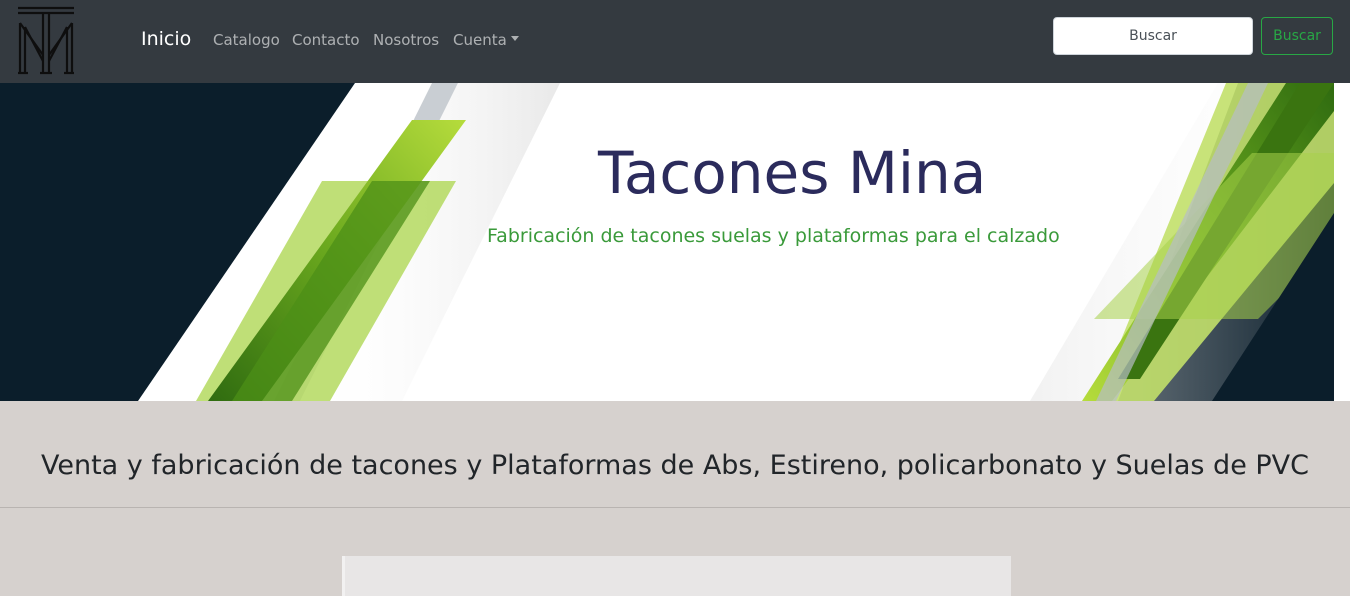  What do you see at coordinates (326, 40) in the screenshot?
I see `nav-link-contacto: Contacto` at bounding box center [326, 40].